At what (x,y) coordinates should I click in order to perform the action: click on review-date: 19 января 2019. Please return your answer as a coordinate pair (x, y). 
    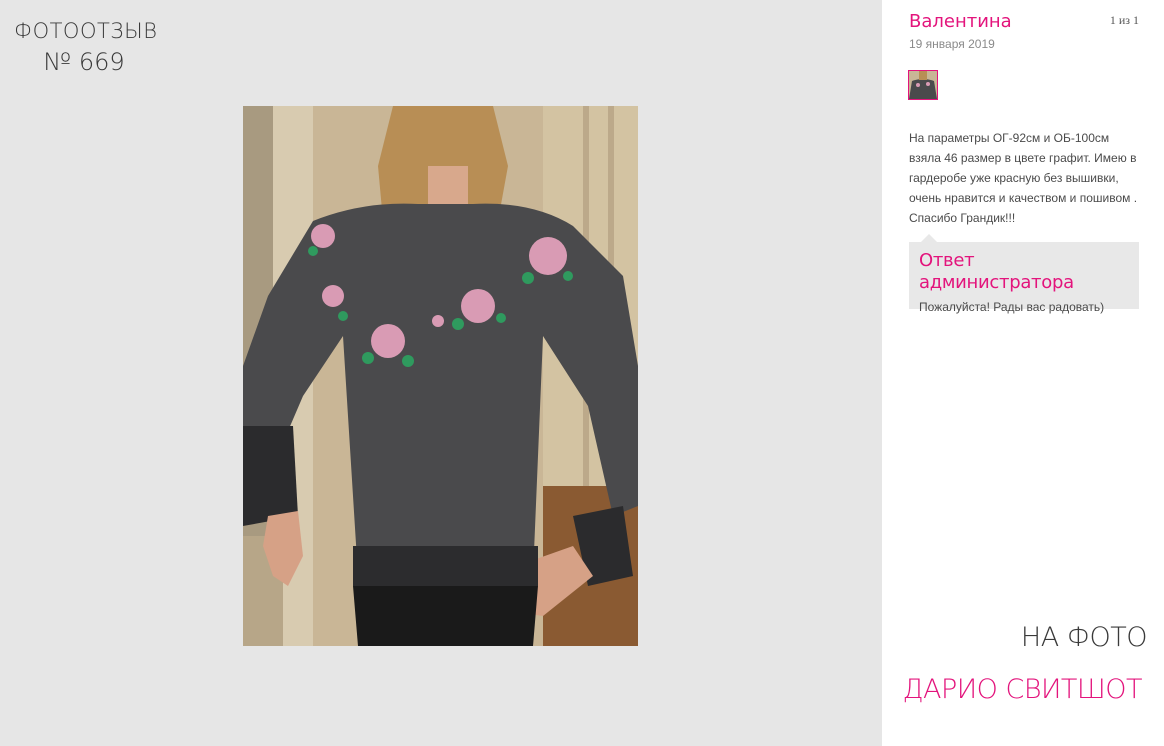
    Looking at the image, I should click on (952, 44).